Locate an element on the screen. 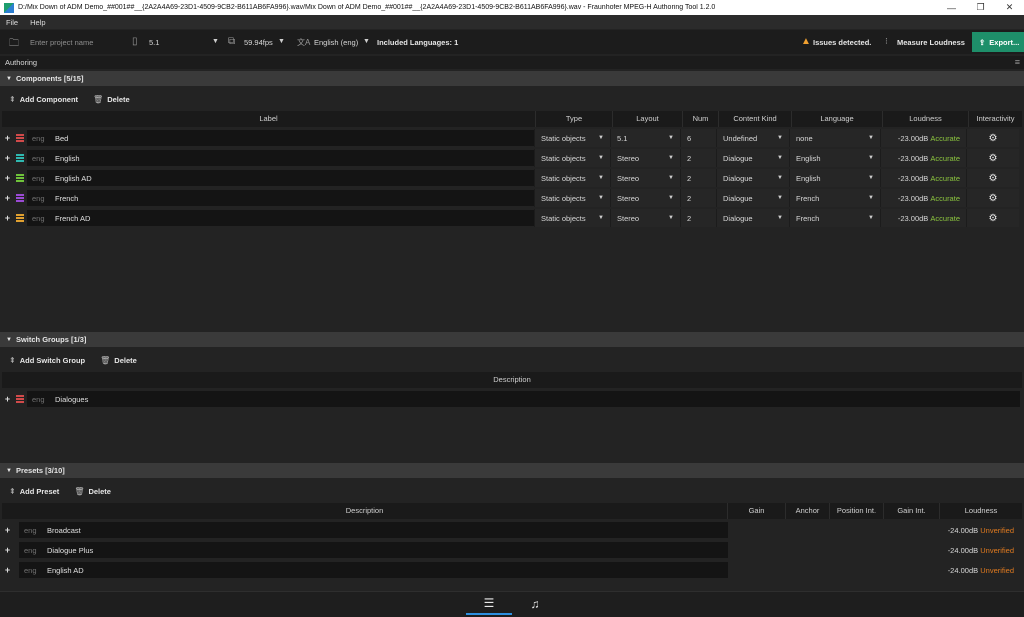  component-label-field: eng French AD is located at coordinates (280, 218).